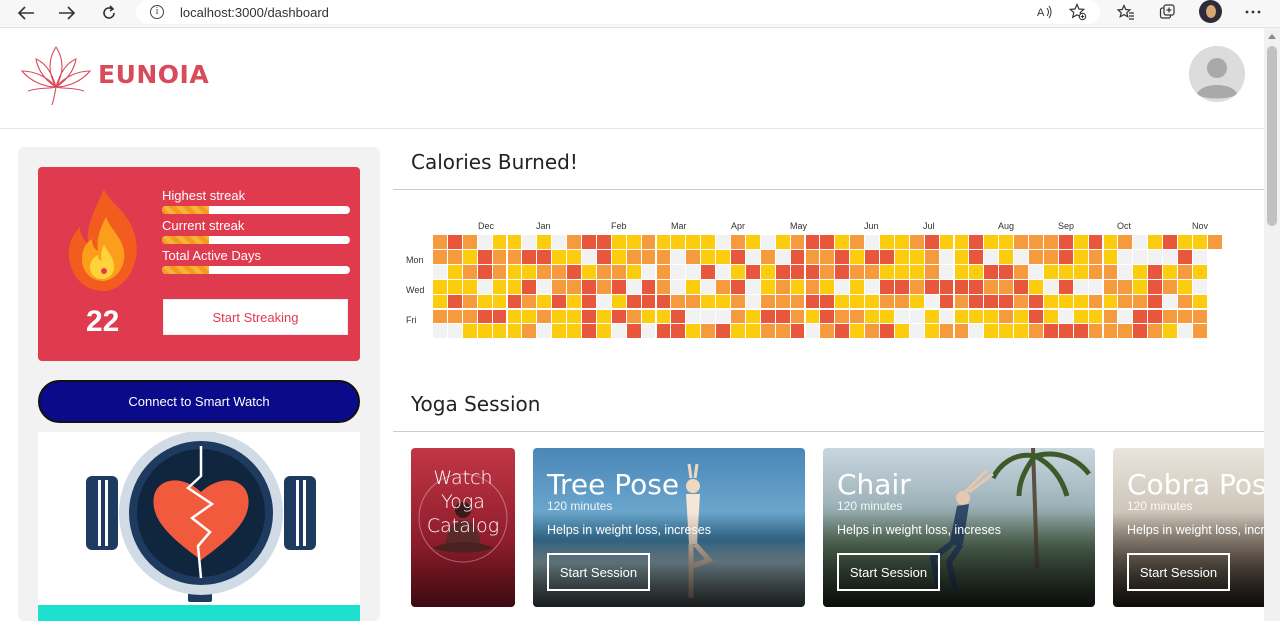 The width and height of the screenshot is (1280, 621). I want to click on scrollbar-thumb, so click(1272, 136).